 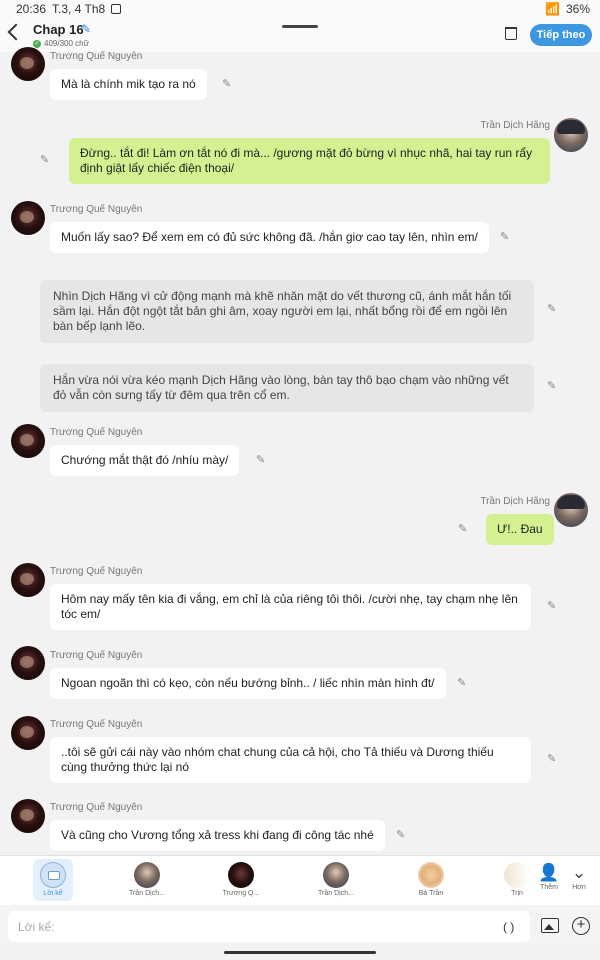 I want to click on home-indicator, so click(x=300, y=952).